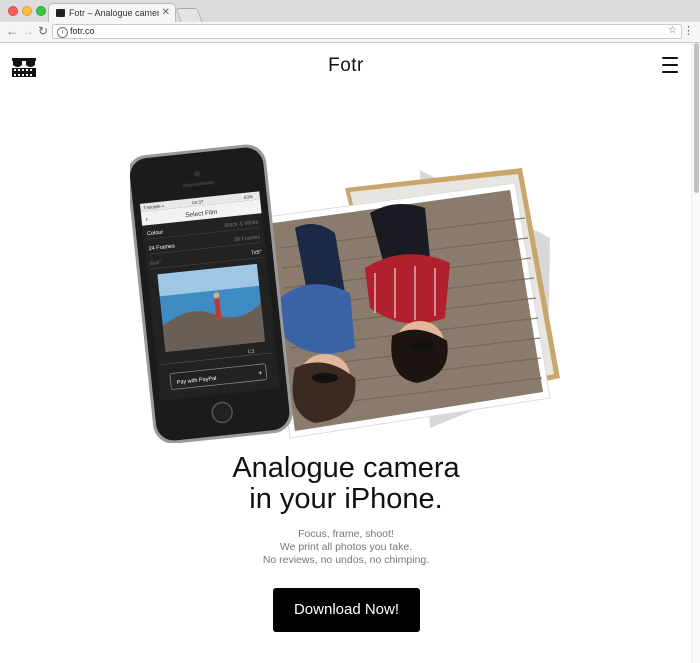 Image resolution: width=700 pixels, height=663 pixels. I want to click on film-option-6x4: 6x4", so click(155, 263).